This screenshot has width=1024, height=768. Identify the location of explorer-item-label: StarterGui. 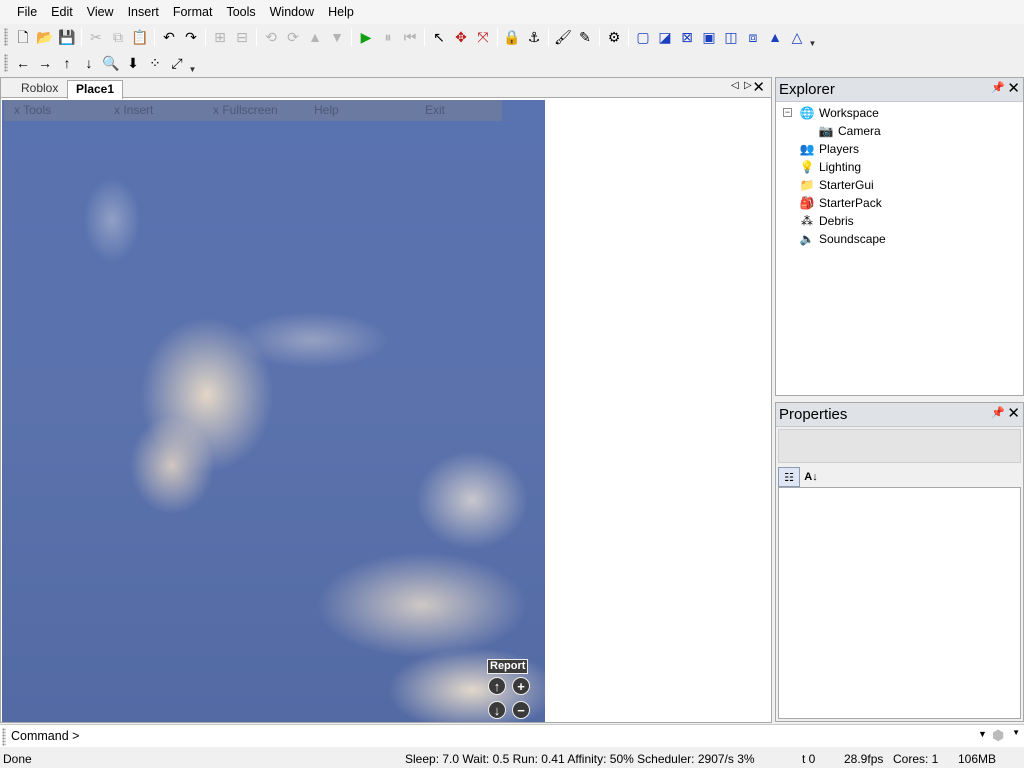
(846, 185).